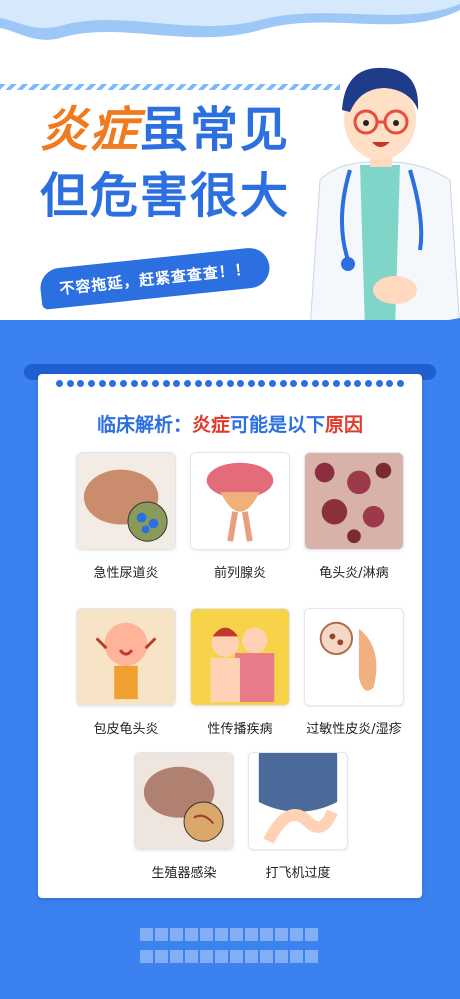  I want to click on cause-item-urethritis: 急性尿道炎, so click(126, 516).